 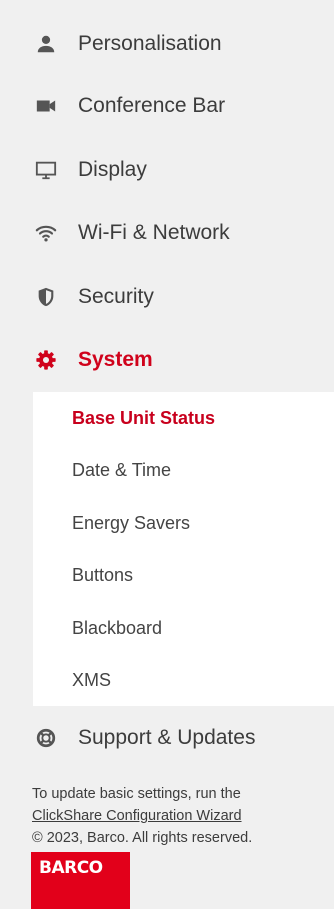 I want to click on submenu-item-base-unit-status: Base Unit Status, so click(x=183, y=418).